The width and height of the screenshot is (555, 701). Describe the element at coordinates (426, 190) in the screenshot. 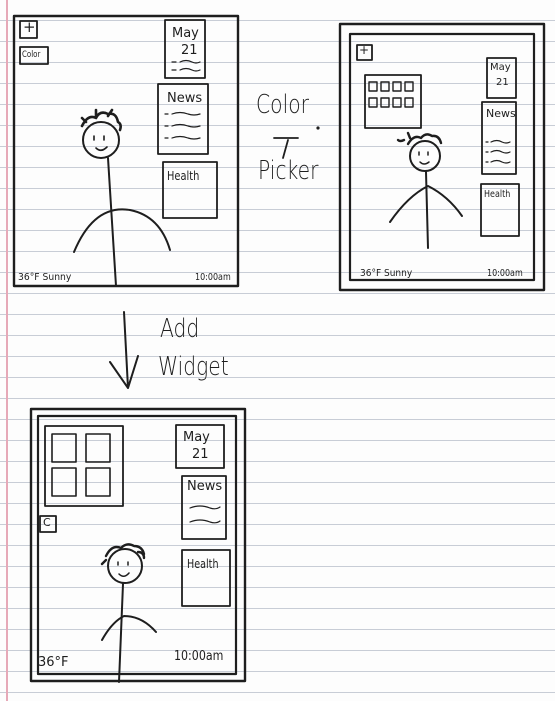

I see `screen2-stick-figure` at that location.